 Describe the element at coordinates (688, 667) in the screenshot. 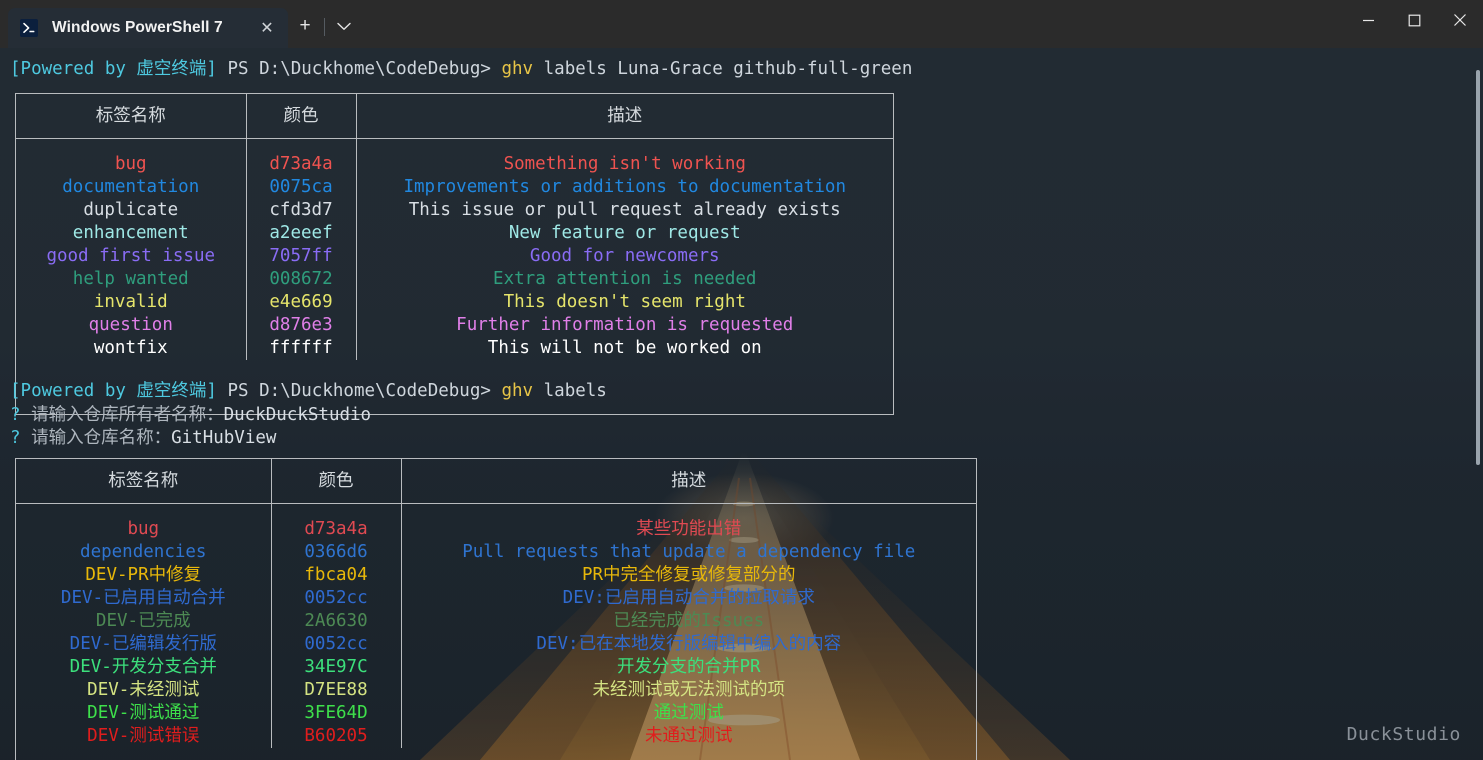

I see `t2-descs-row: 开发分支的合并PR` at that location.